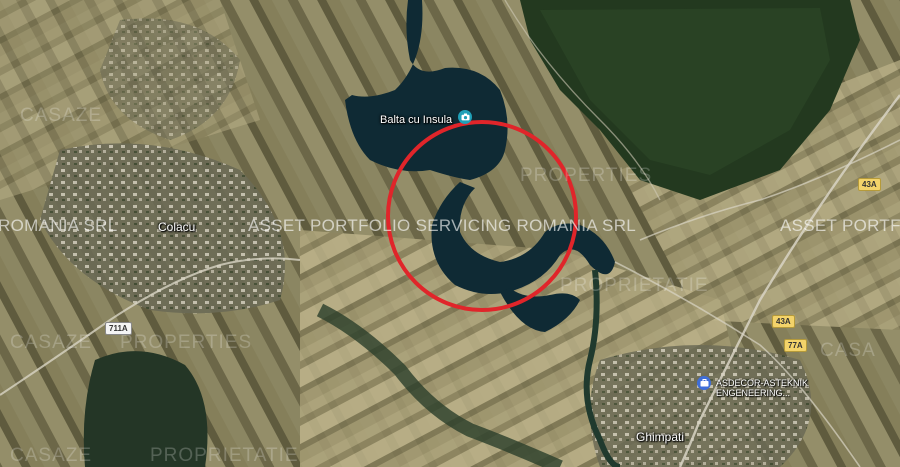 This screenshot has height=467, width=900. I want to click on briefcase-icon, so click(704, 383).